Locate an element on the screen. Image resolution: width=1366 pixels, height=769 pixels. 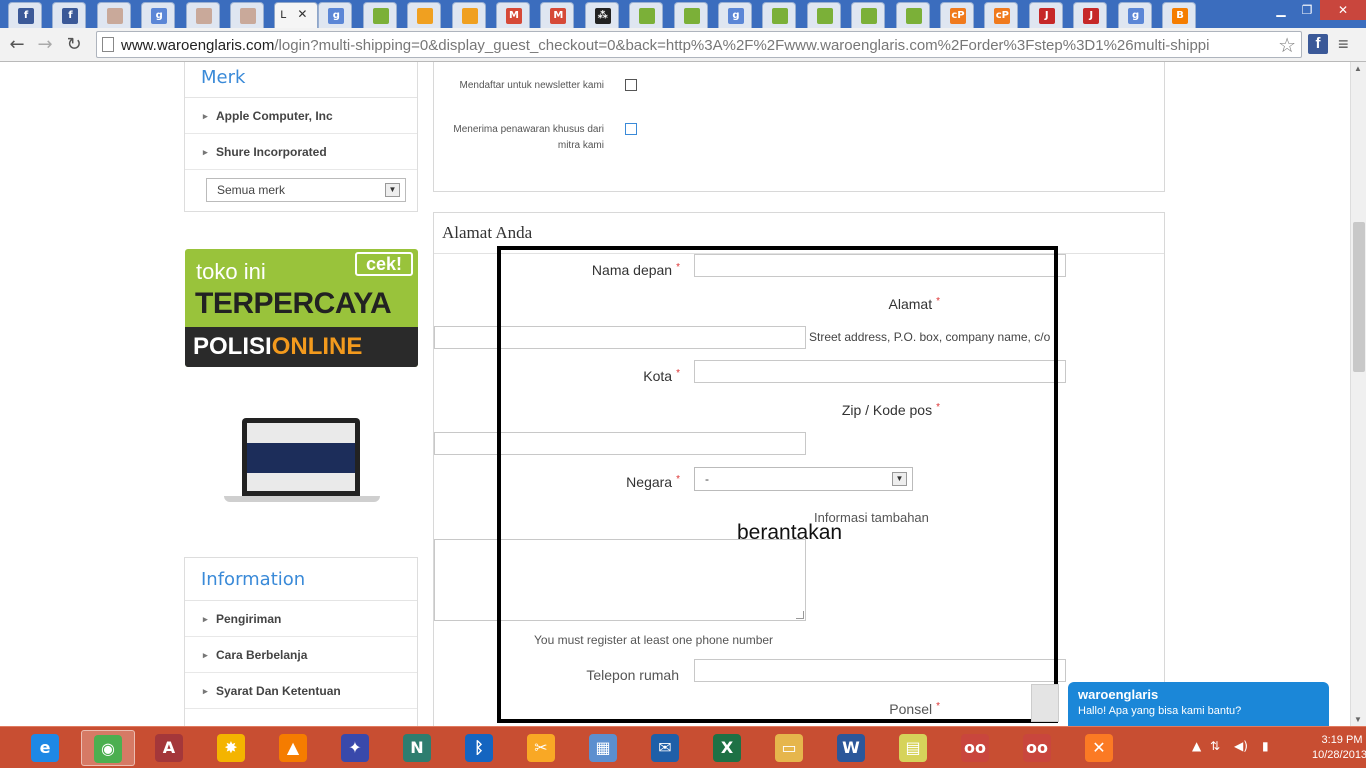
facebook-extension-icon: f is located at coordinates (1318, 44).